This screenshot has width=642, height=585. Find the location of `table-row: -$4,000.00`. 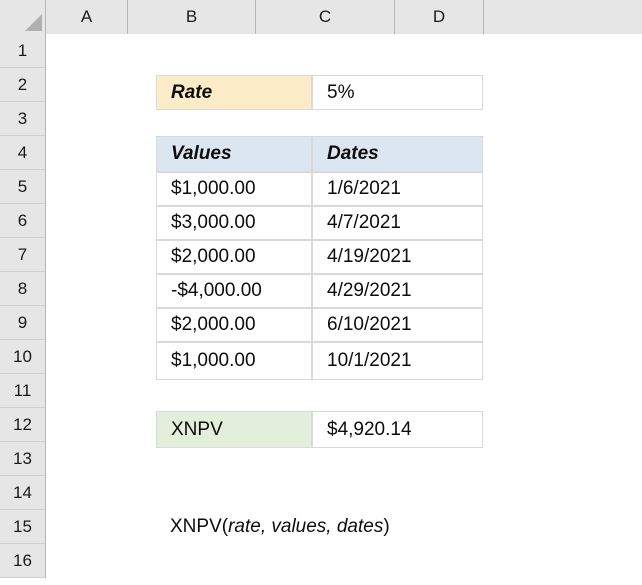

table-row: -$4,000.00 is located at coordinates (234, 291).